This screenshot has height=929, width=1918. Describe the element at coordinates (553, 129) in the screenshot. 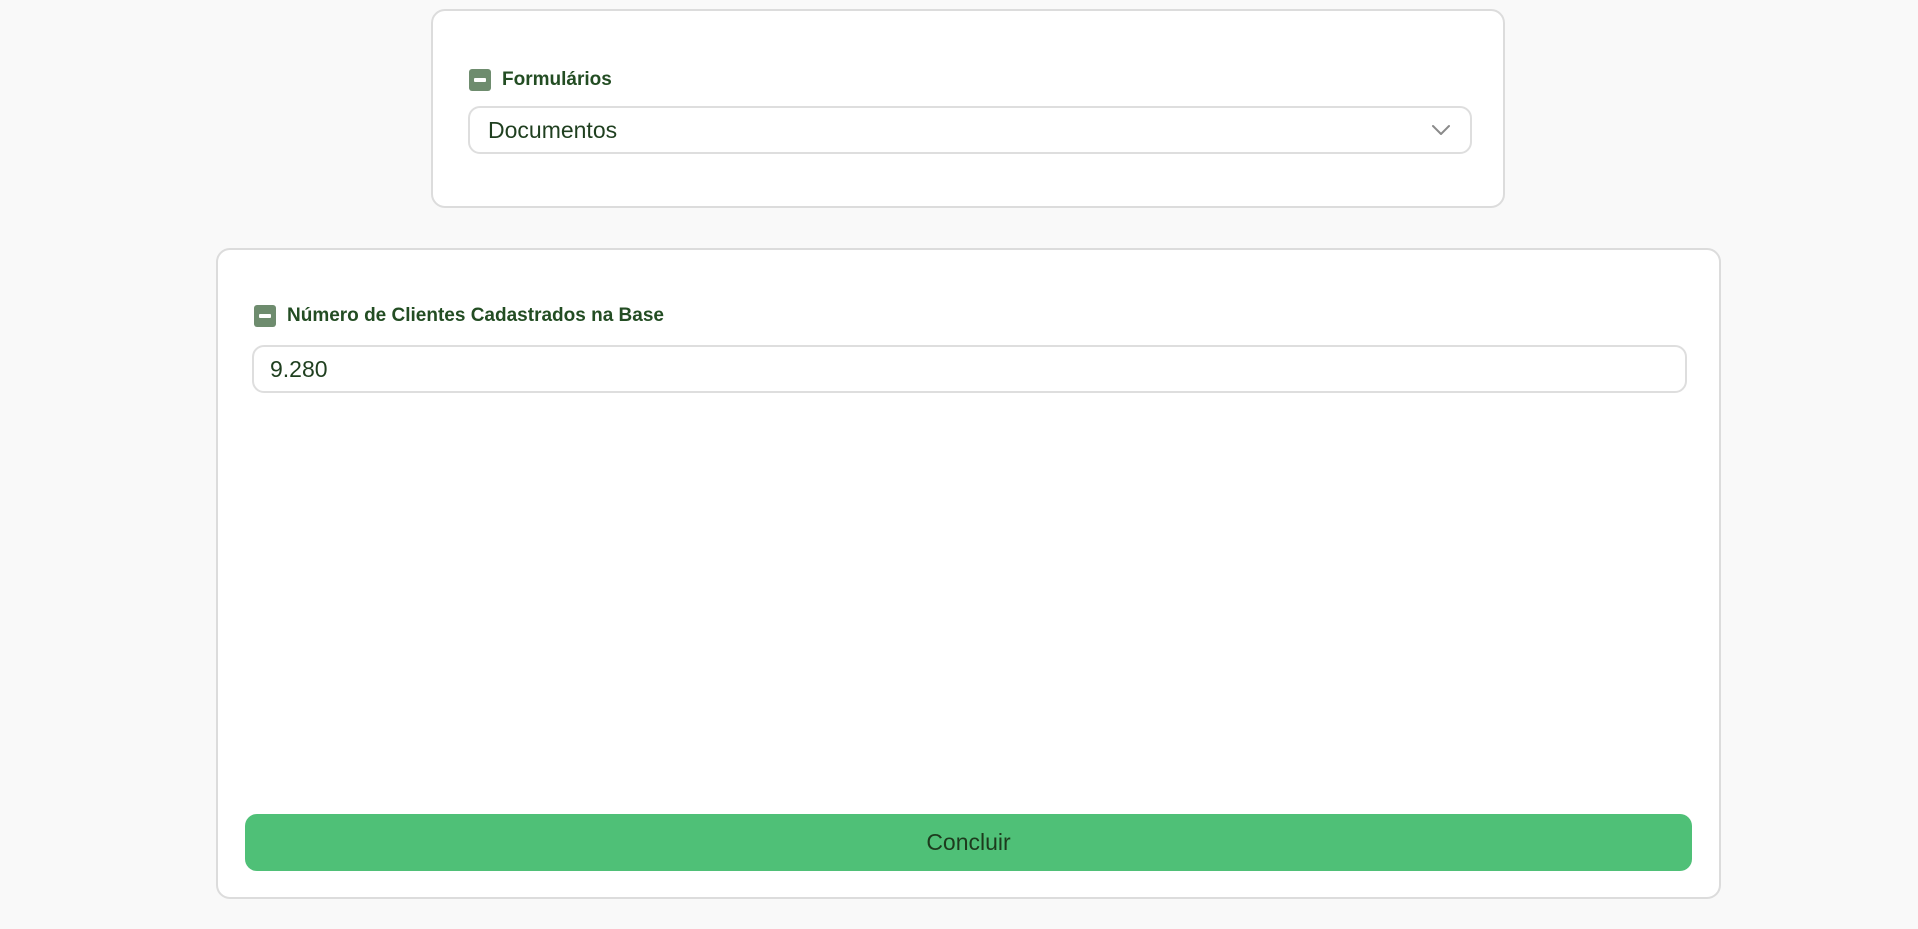

I see `forms-select-value: Documentos` at that location.